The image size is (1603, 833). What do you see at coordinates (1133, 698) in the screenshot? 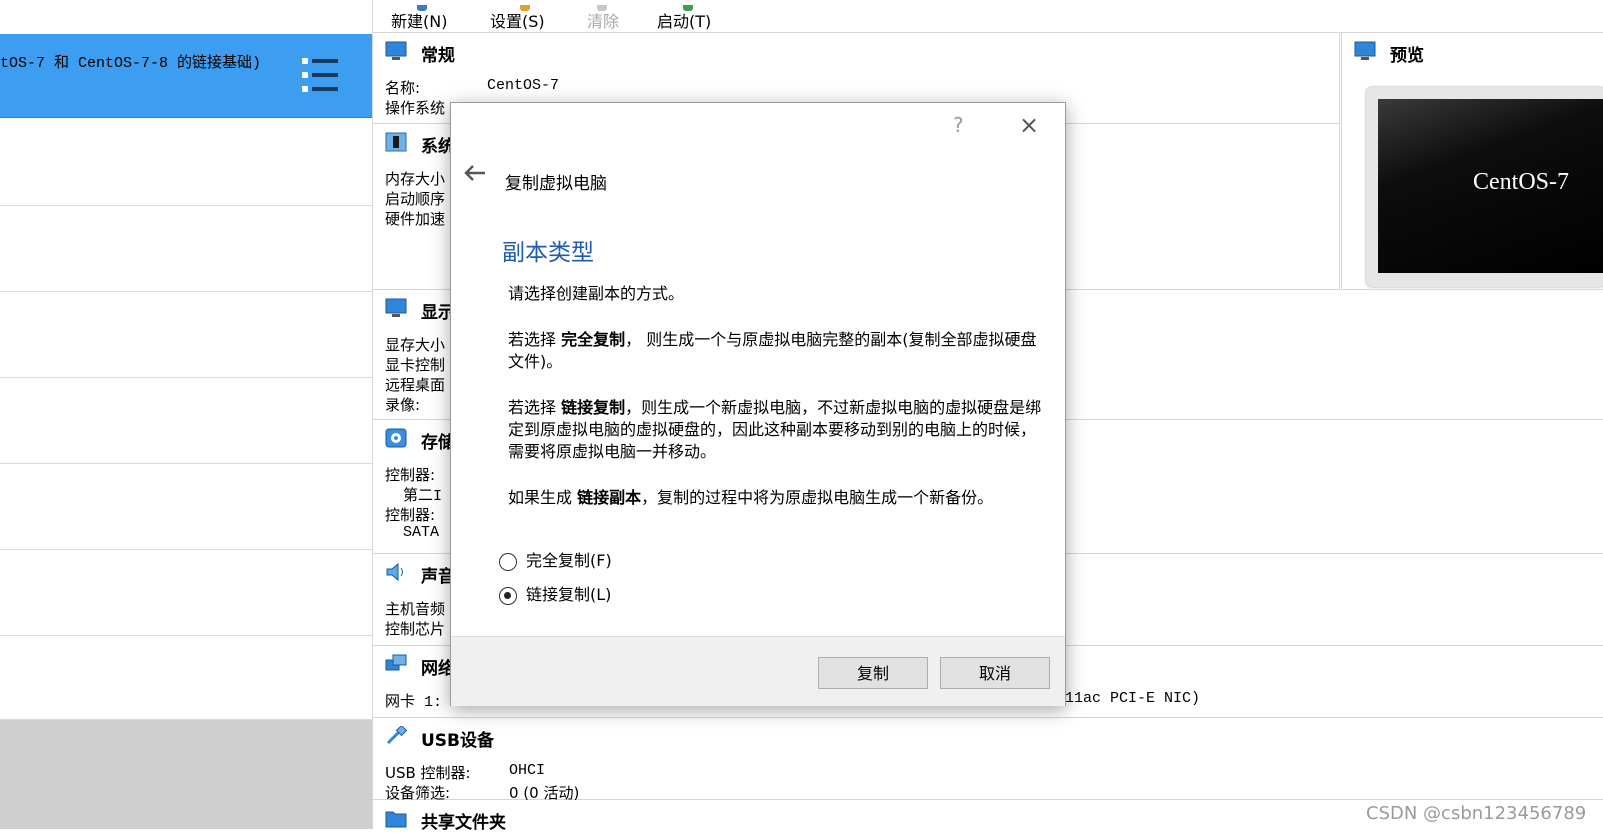
I see `adapter-1-value: 11ac PCI-E NIC)` at bounding box center [1133, 698].